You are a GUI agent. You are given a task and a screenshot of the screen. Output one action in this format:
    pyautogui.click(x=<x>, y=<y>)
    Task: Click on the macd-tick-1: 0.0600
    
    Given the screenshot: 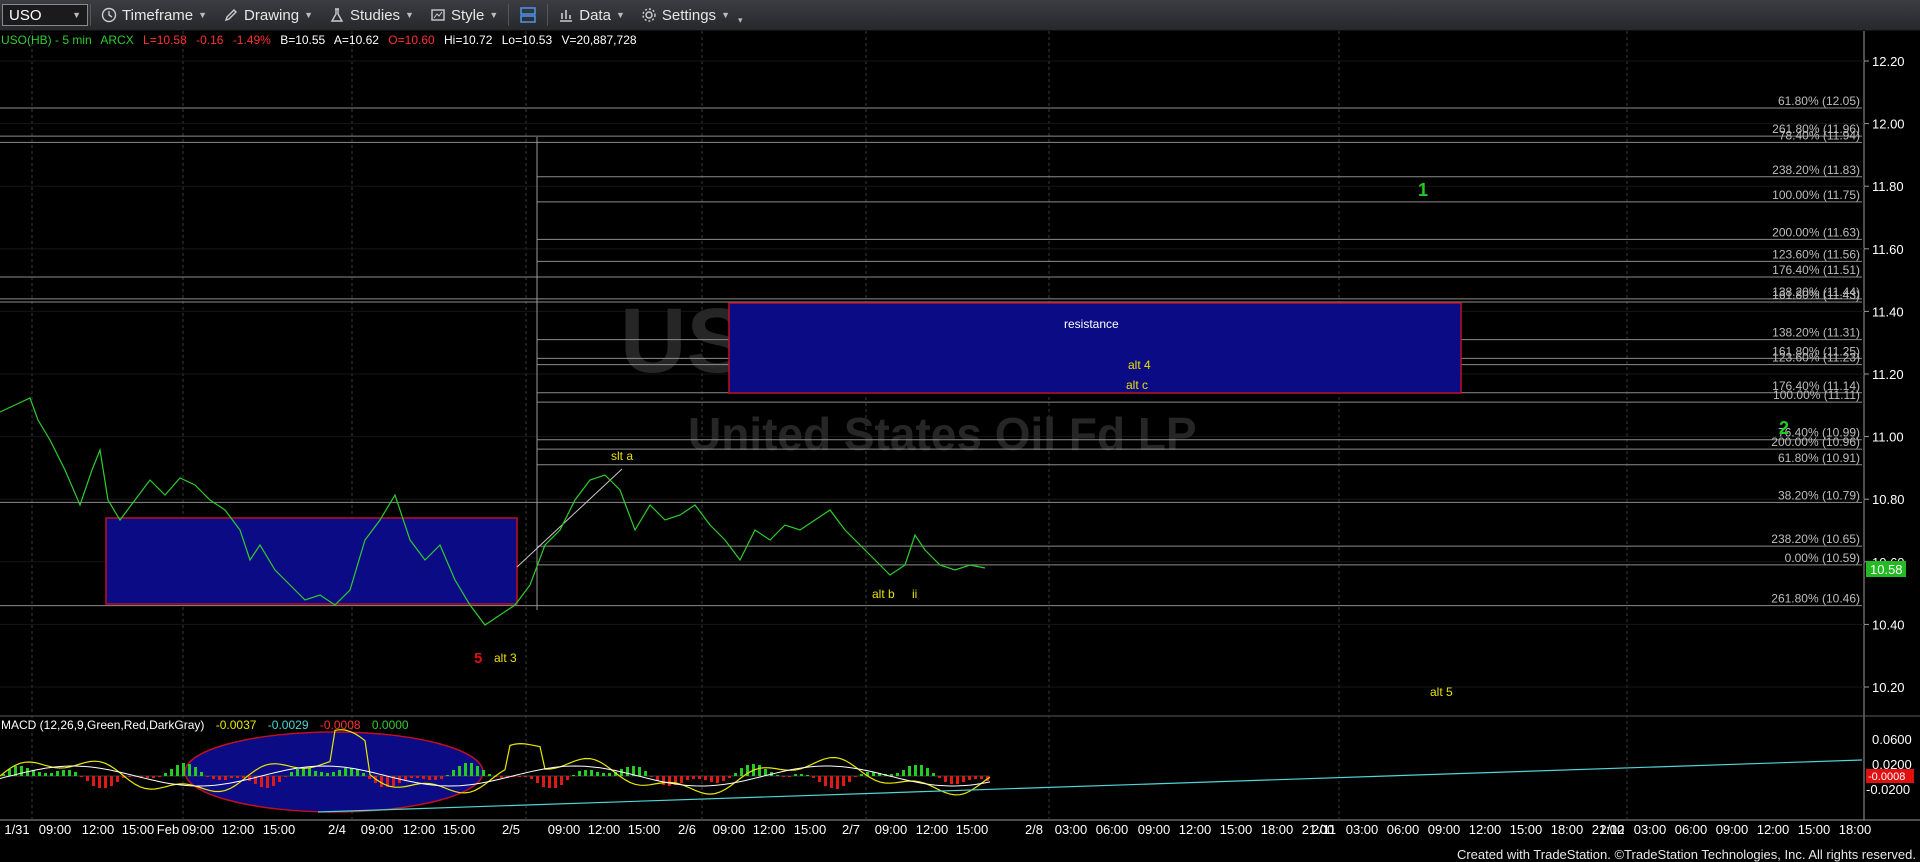 What is the action you would take?
    pyautogui.click(x=1892, y=739)
    